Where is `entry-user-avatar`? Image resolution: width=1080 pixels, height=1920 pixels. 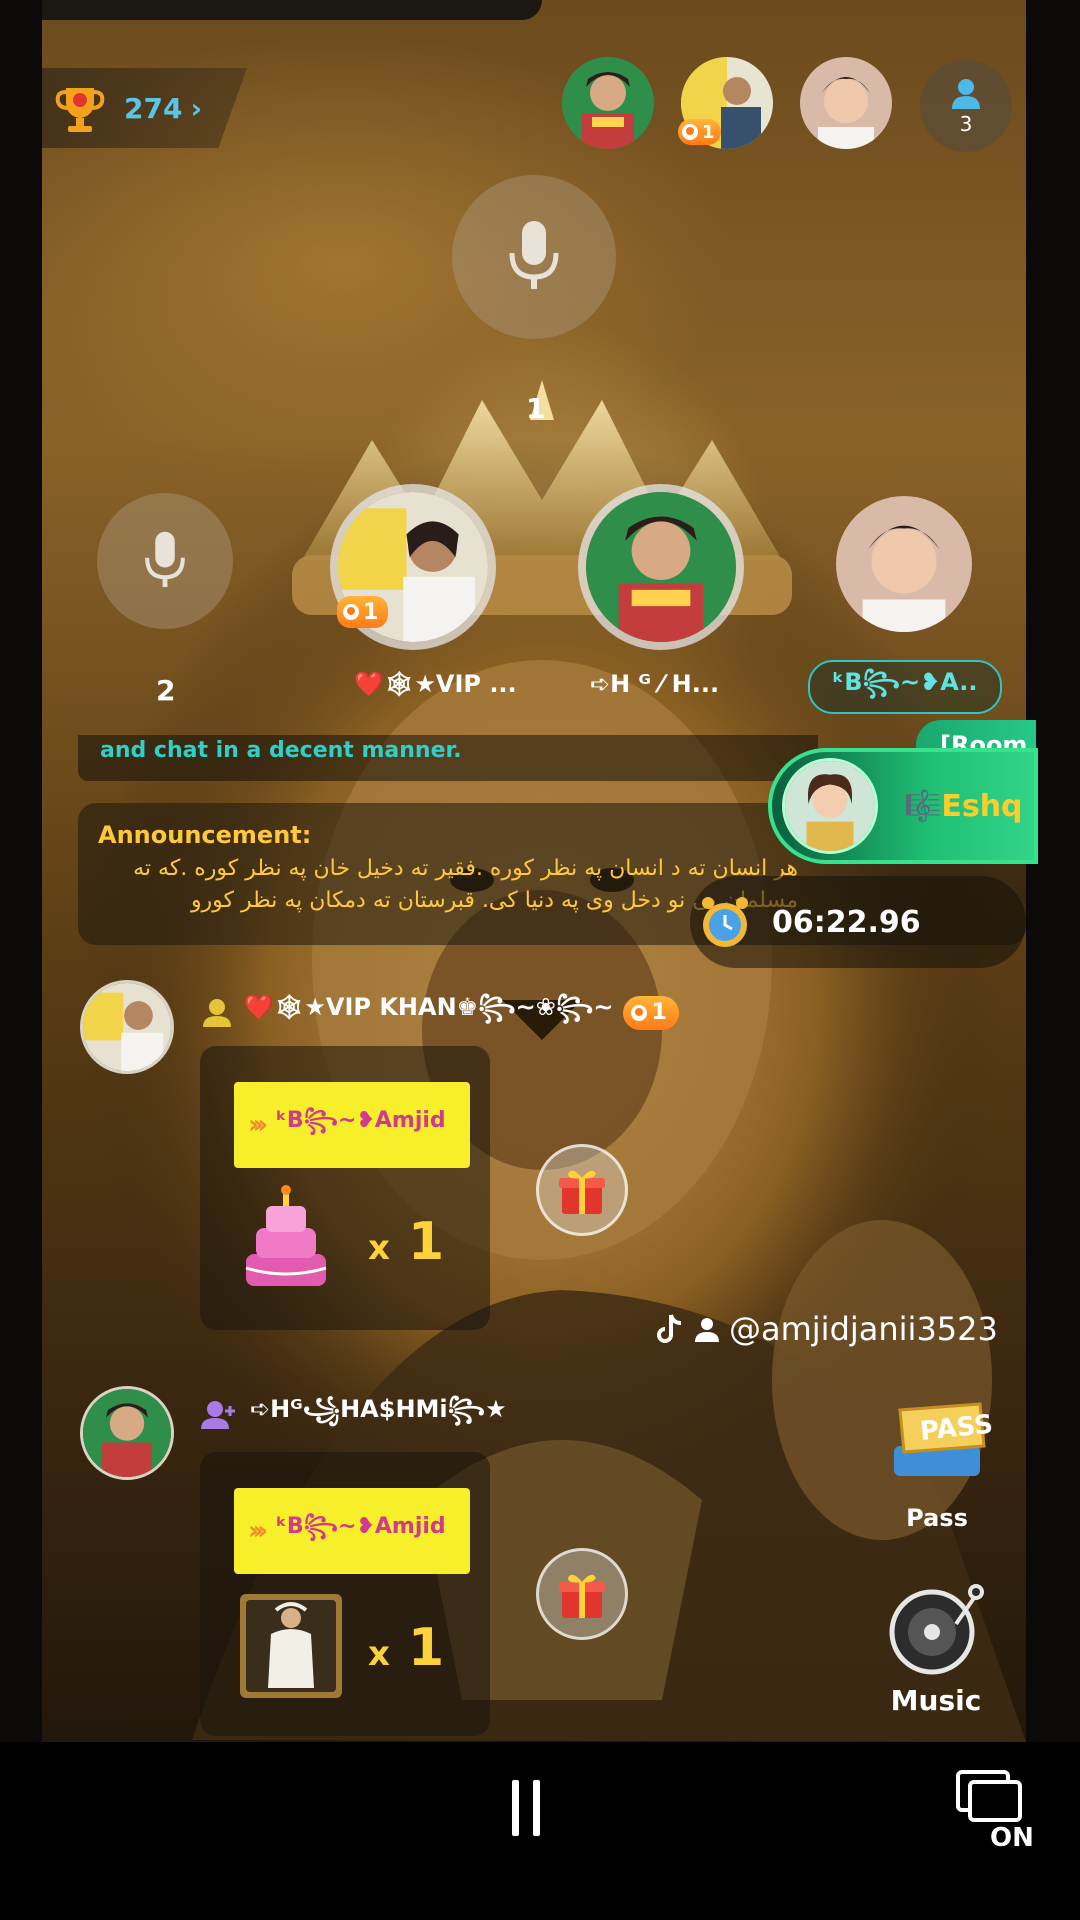
entry-user-avatar is located at coordinates (830, 806).